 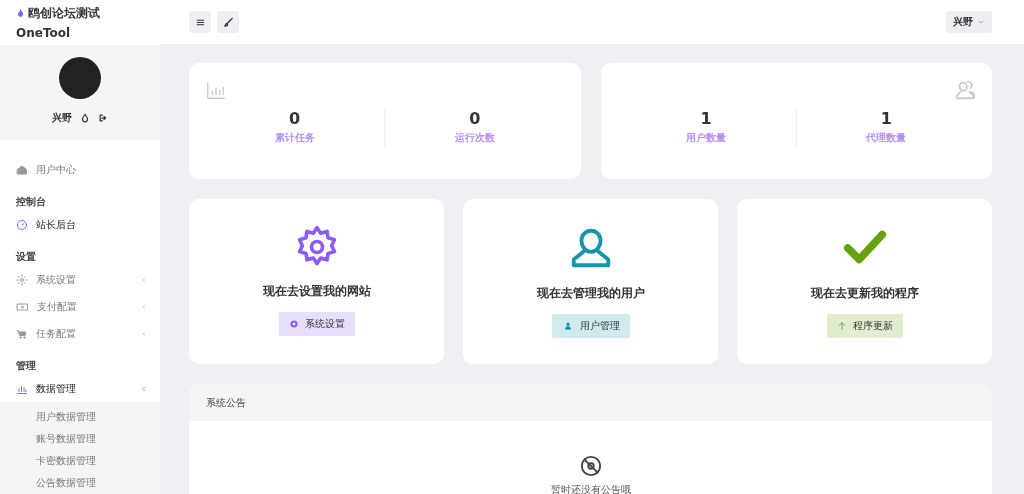 I want to click on brush-button, so click(x=228, y=22).